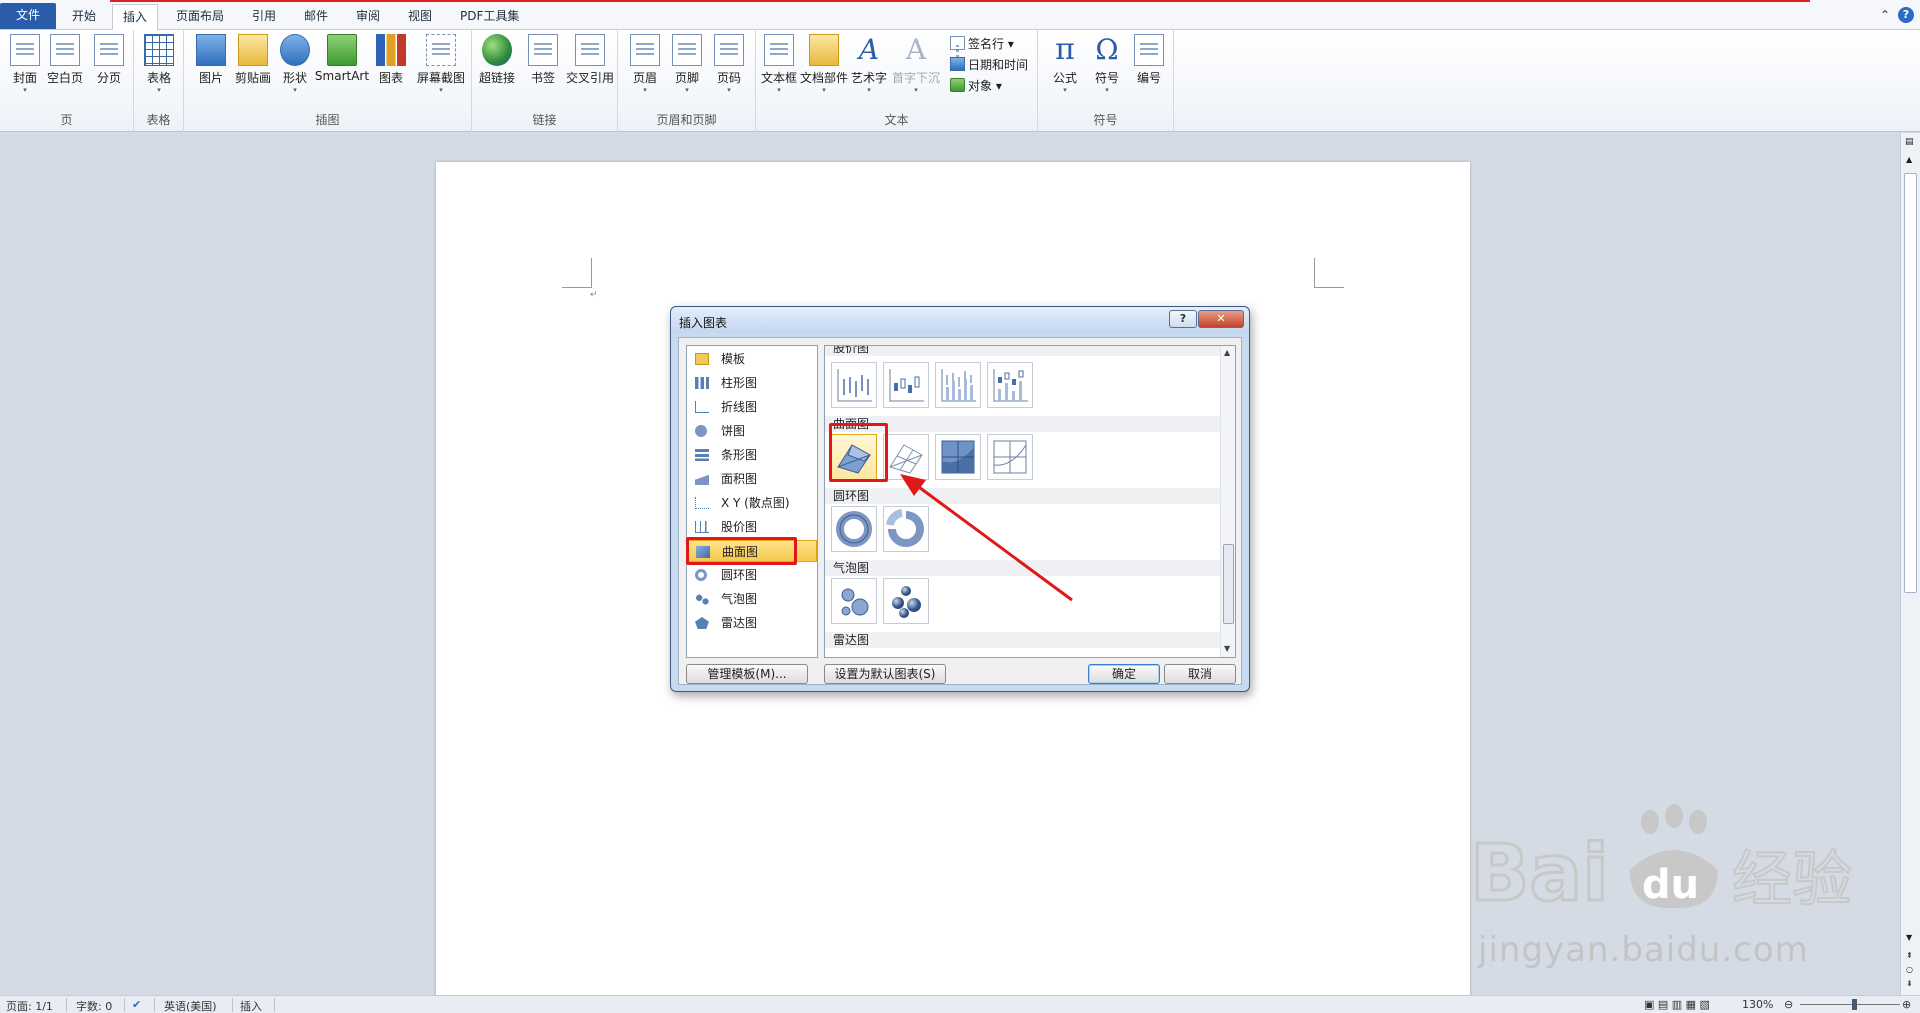 The image size is (1920, 1013). Describe the element at coordinates (752, 599) in the screenshot. I see `chart-type-item: 气泡图` at that location.